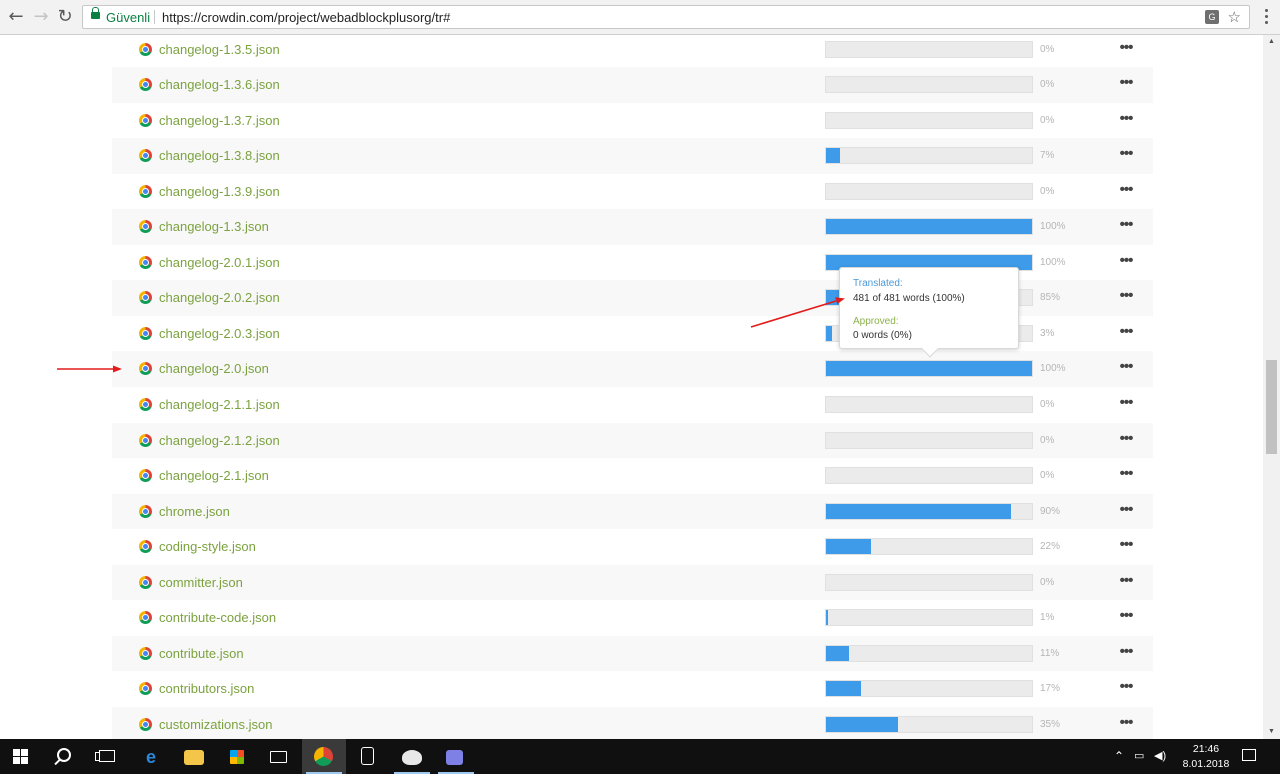 Image resolution: width=1280 pixels, height=774 pixels. I want to click on file-name-link: contribute-code.json, so click(217, 617).